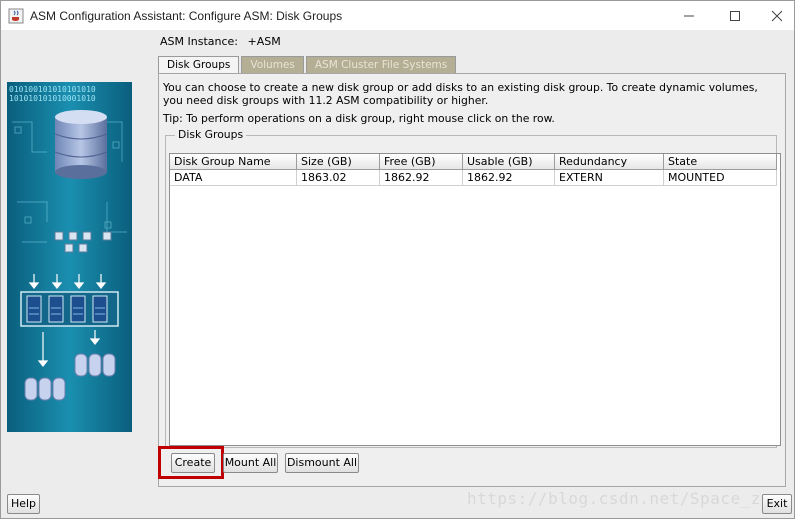 This screenshot has width=795, height=519. Describe the element at coordinates (421, 162) in the screenshot. I see `column-header: Free (GB)` at that location.